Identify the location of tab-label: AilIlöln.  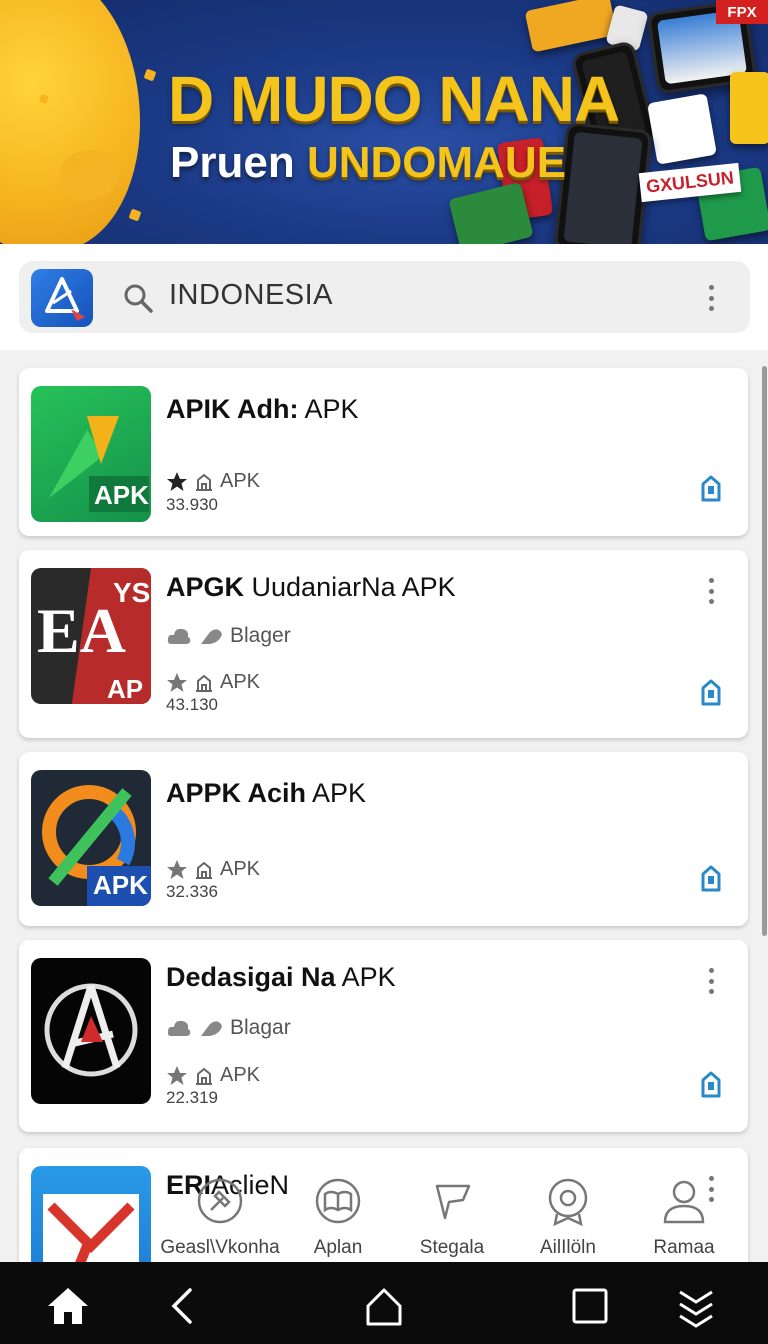
(568, 1247).